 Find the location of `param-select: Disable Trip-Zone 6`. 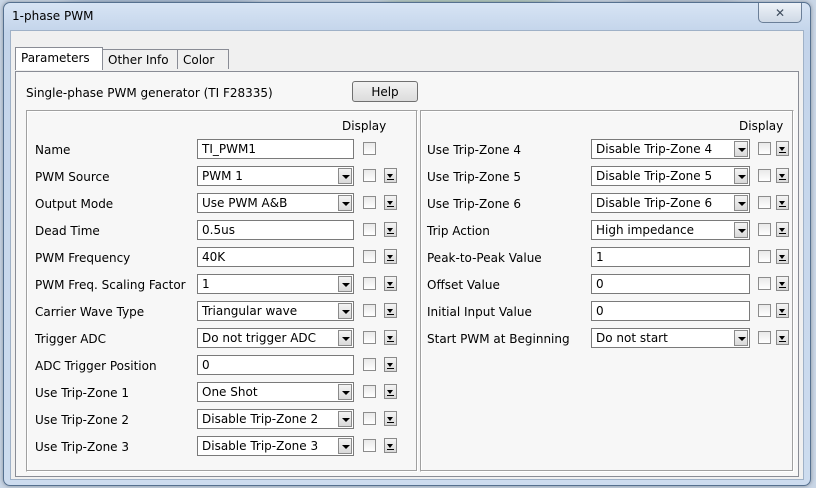

param-select: Disable Trip-Zone 6 is located at coordinates (670, 203).